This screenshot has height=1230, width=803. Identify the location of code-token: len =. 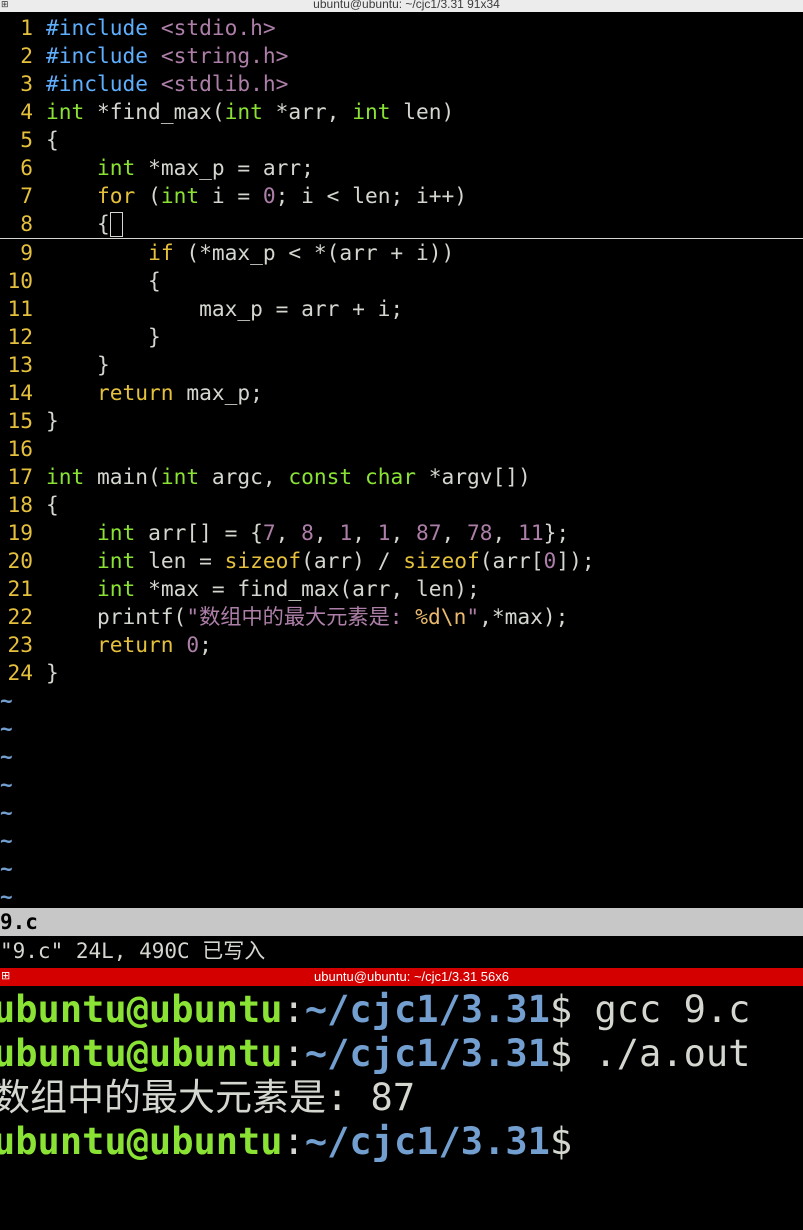
(180, 560).